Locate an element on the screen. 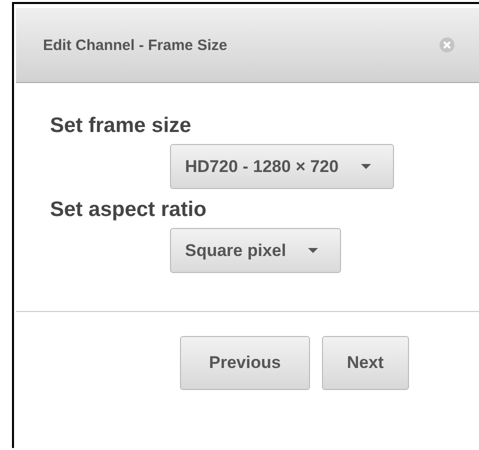  field-label: Set aspect ratio is located at coordinates (129, 210).